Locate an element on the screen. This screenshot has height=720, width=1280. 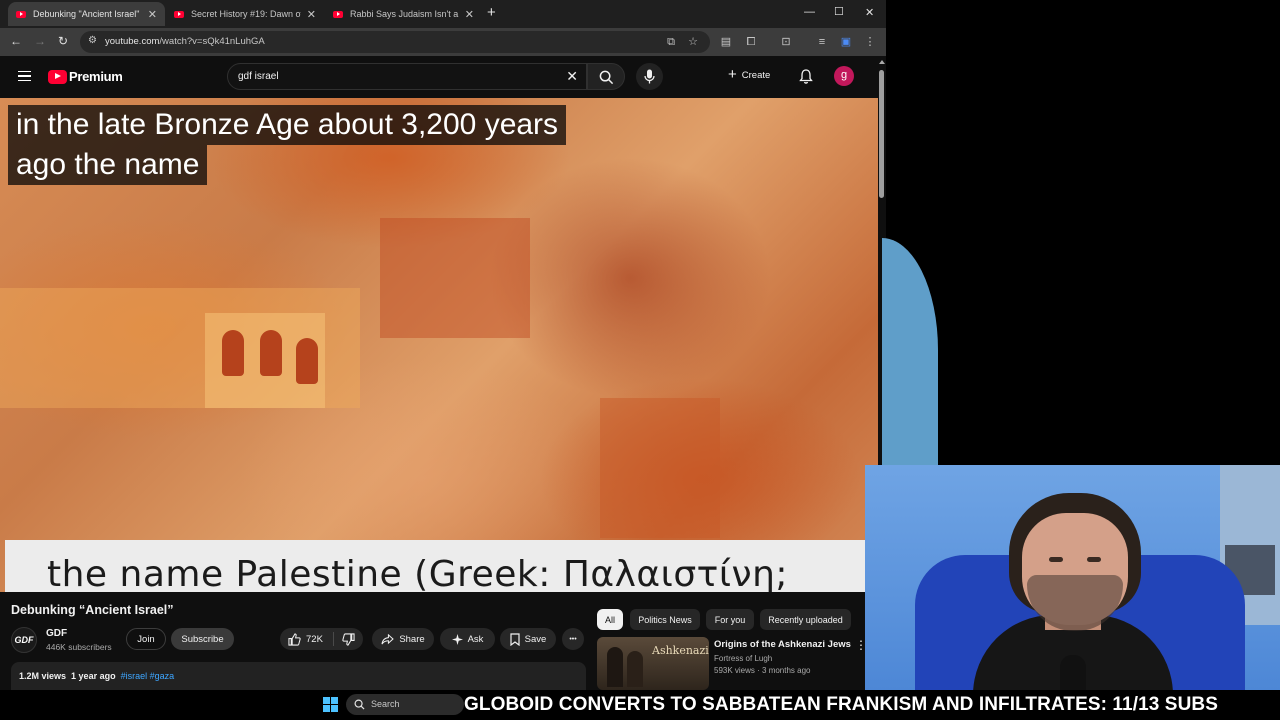
video-metadata: 1.2M views 1 year ago #israel #gaza is located at coordinates (96, 676).